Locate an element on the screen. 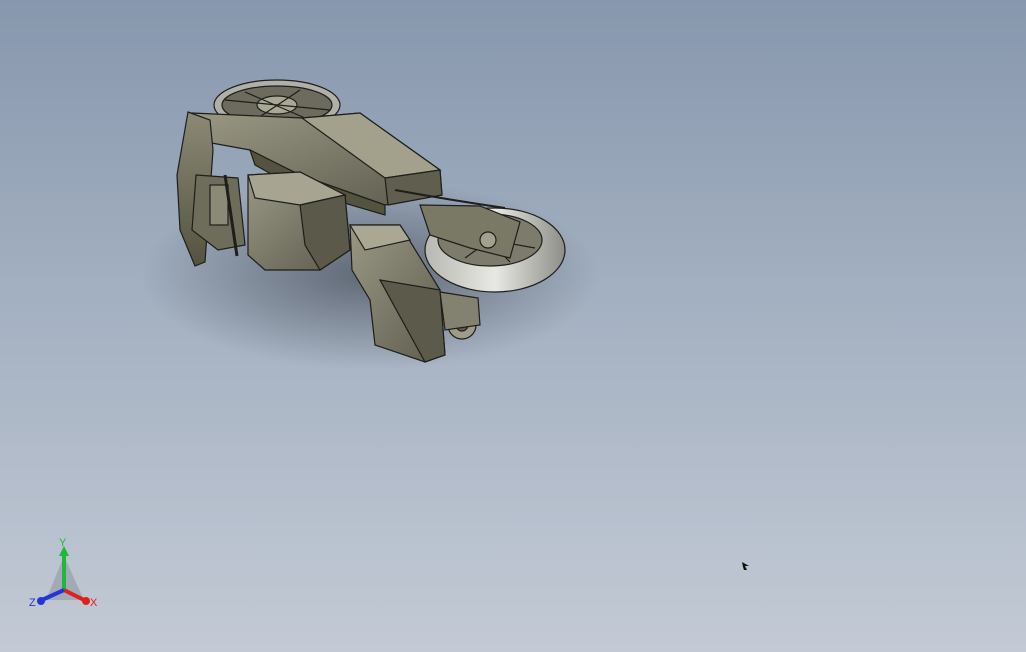  z-axis-label: Z is located at coordinates (32, 603).